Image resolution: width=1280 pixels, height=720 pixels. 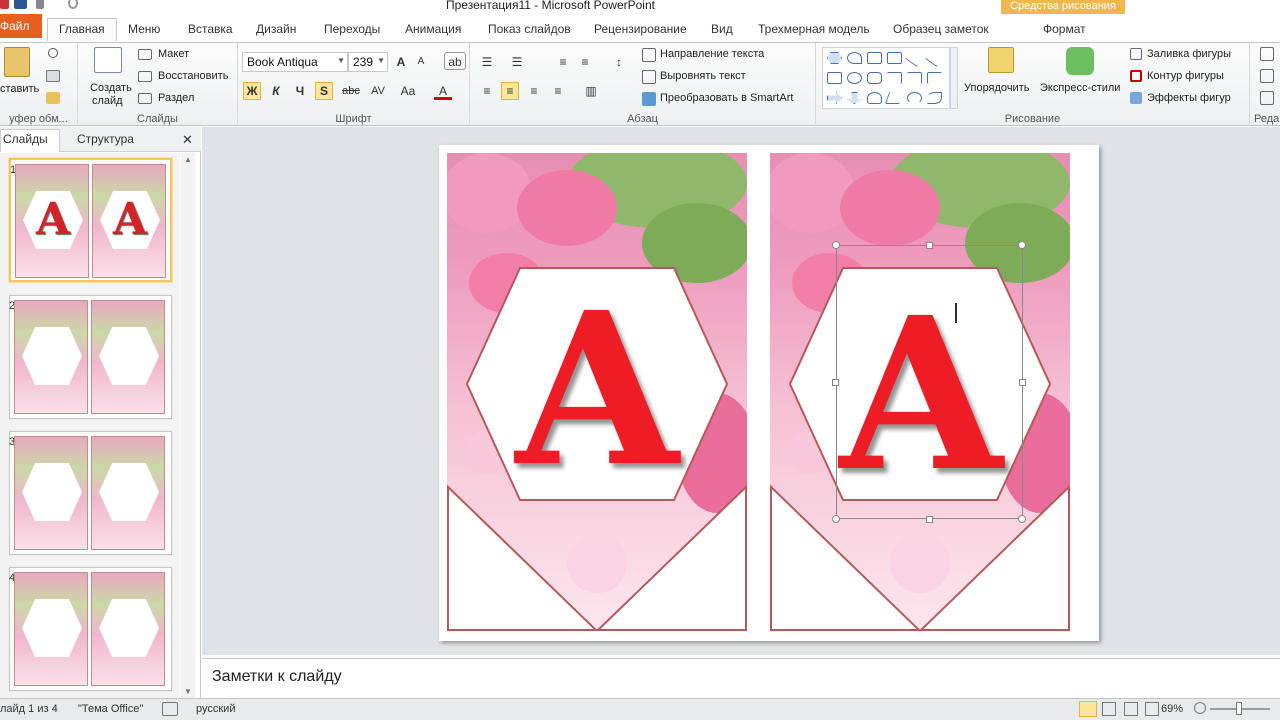 What do you see at coordinates (90, 220) in the screenshot?
I see `slide-thumbnail-1: 1 A A` at bounding box center [90, 220].